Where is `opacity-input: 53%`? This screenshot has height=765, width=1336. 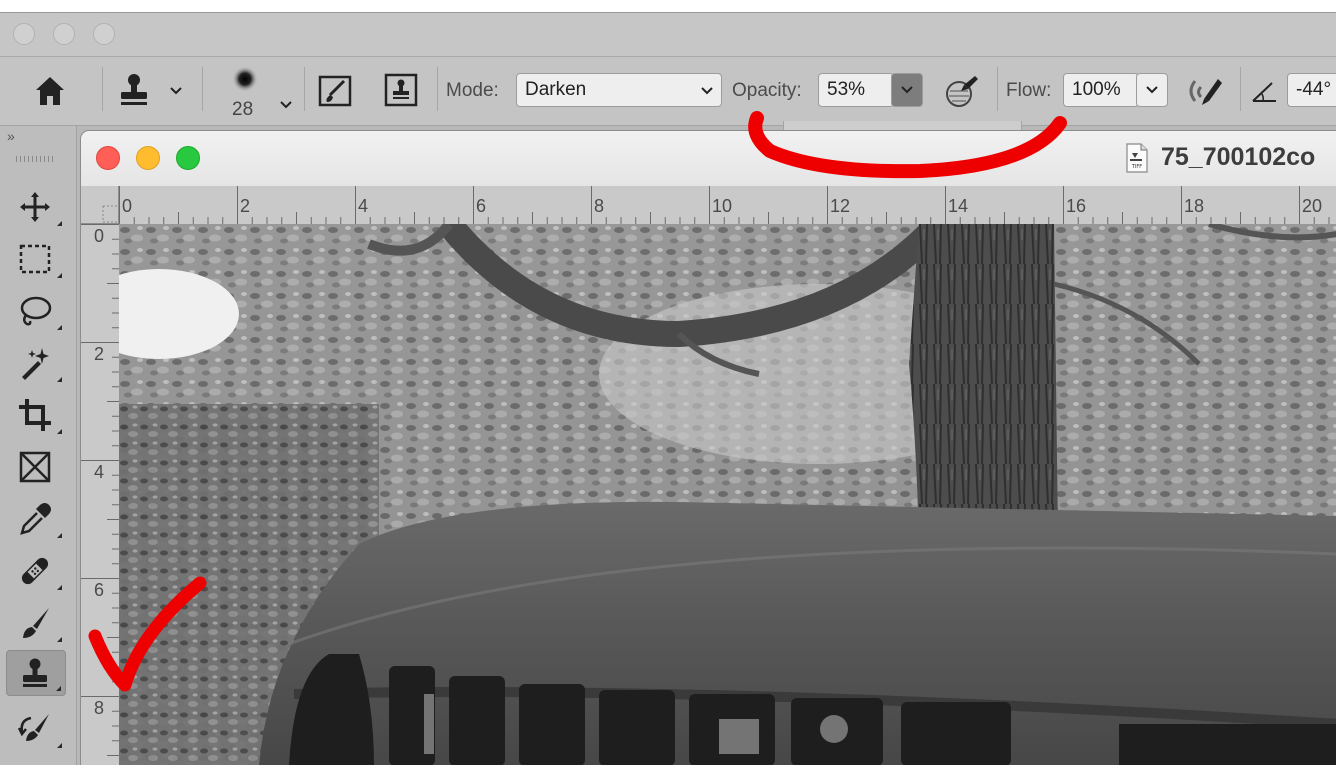
opacity-input: 53% is located at coordinates (856, 90).